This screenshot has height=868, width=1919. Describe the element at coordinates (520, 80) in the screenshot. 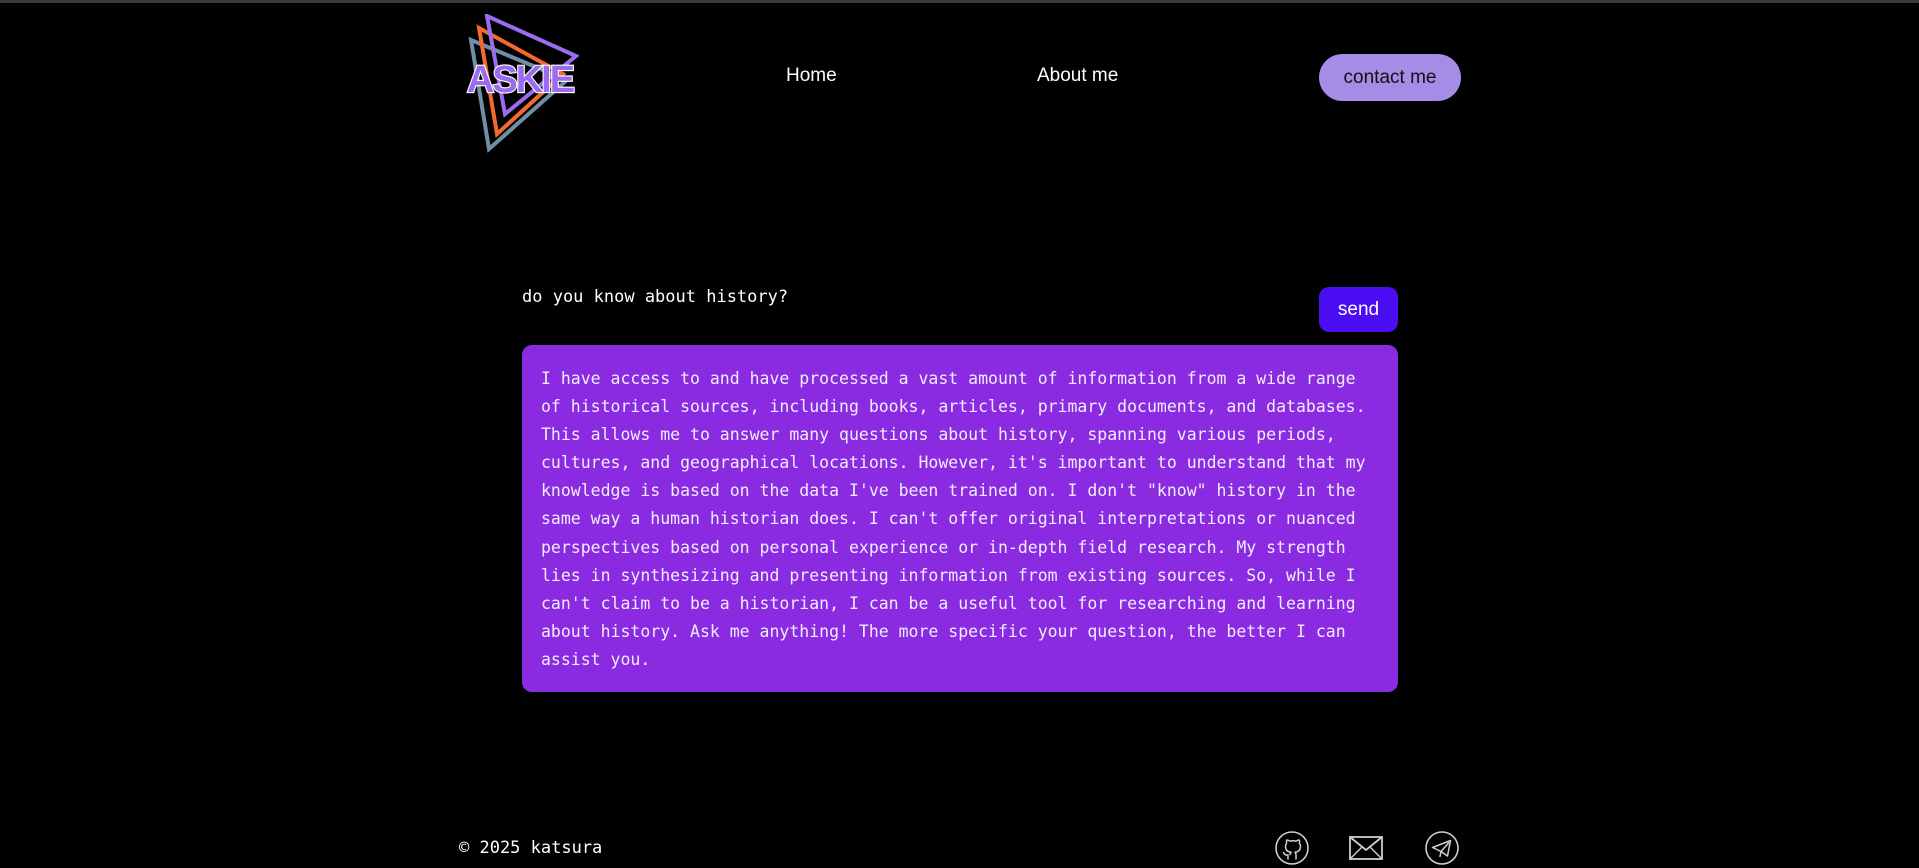

I see `logo-text: ASKIE` at that location.